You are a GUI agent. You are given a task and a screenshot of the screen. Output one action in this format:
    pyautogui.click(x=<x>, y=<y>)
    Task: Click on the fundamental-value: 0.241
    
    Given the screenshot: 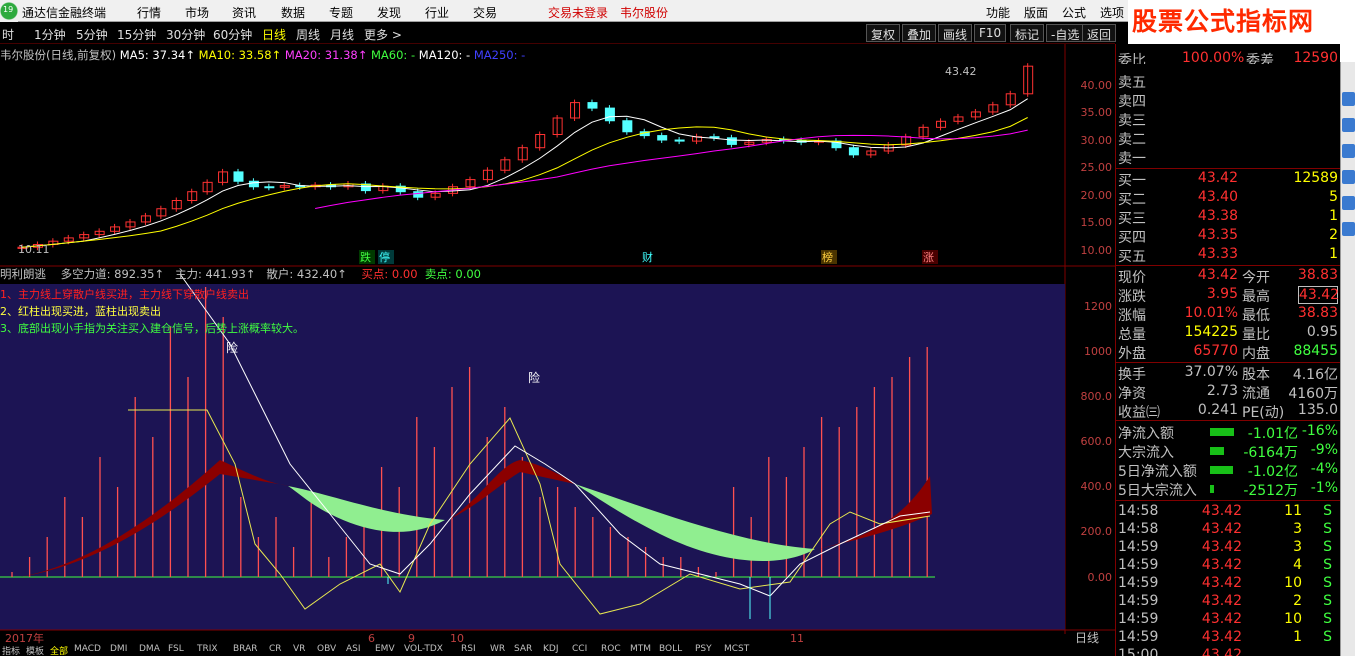 What is the action you would take?
    pyautogui.click(x=1217, y=410)
    